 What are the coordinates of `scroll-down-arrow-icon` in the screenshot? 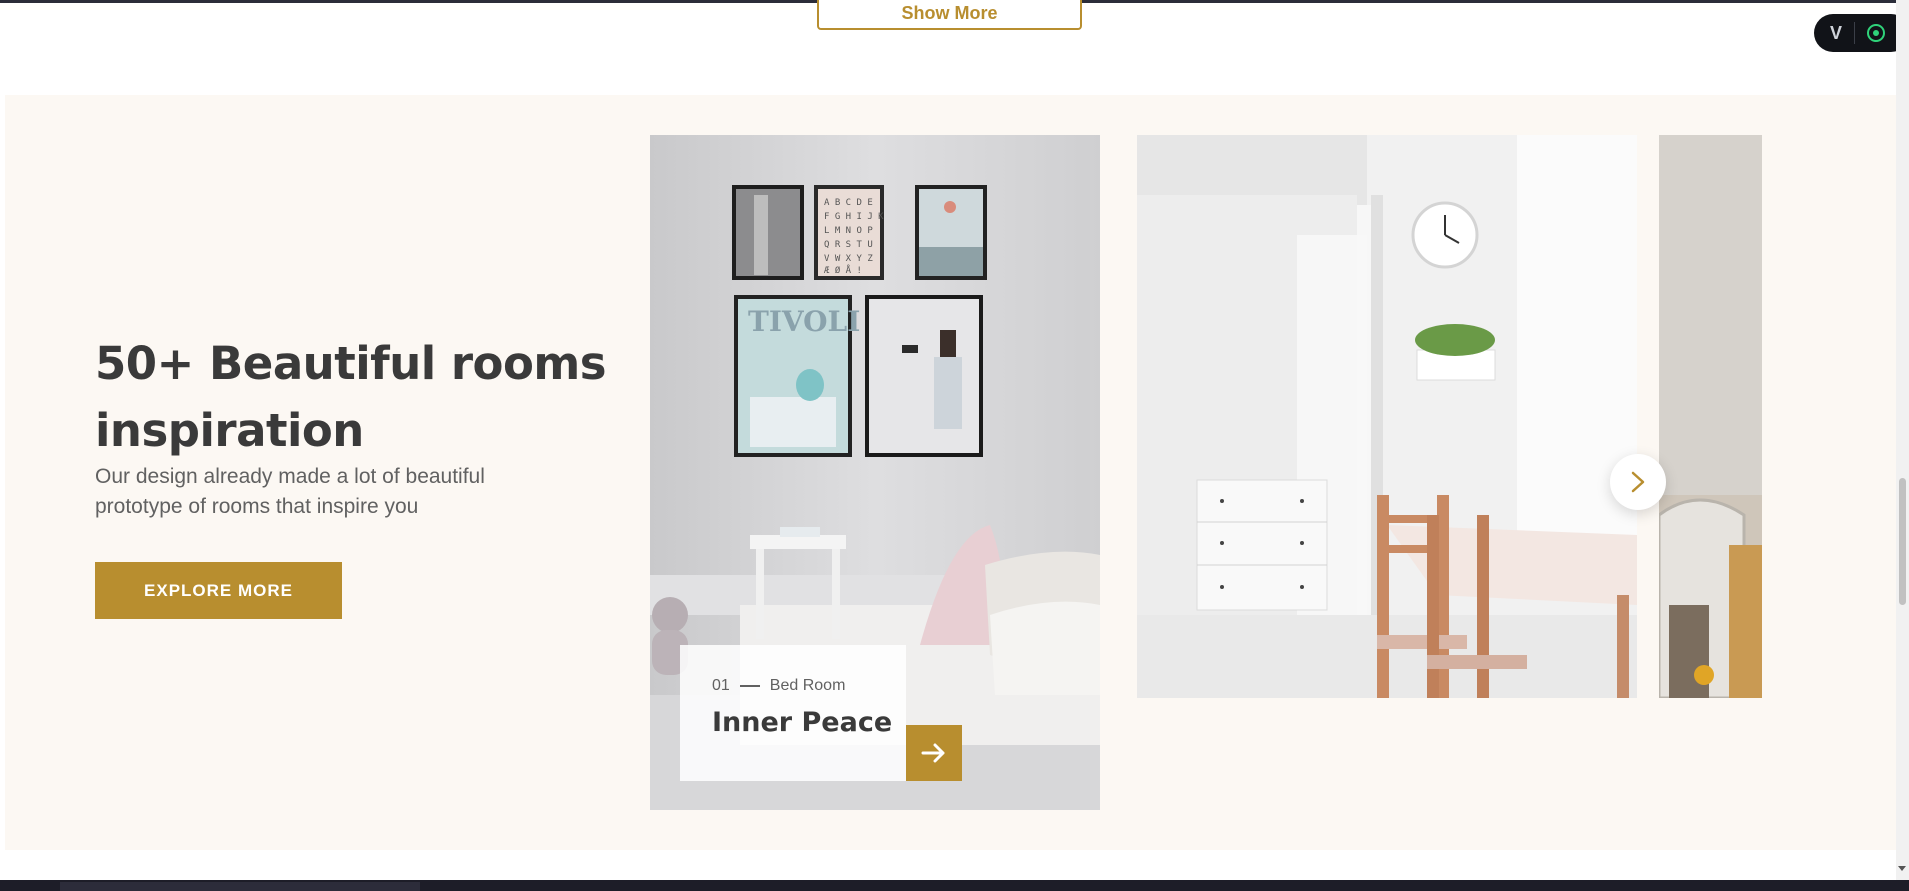 It's located at (1902, 868).